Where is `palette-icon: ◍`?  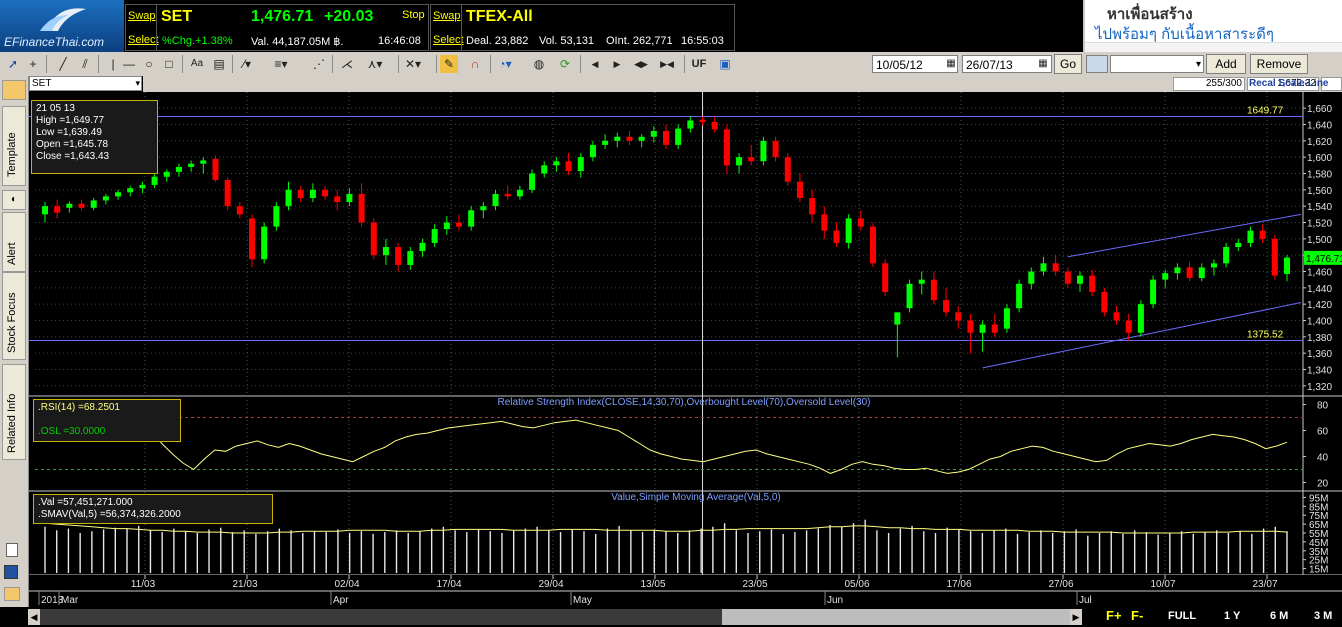 palette-icon: ◍ is located at coordinates (539, 64).